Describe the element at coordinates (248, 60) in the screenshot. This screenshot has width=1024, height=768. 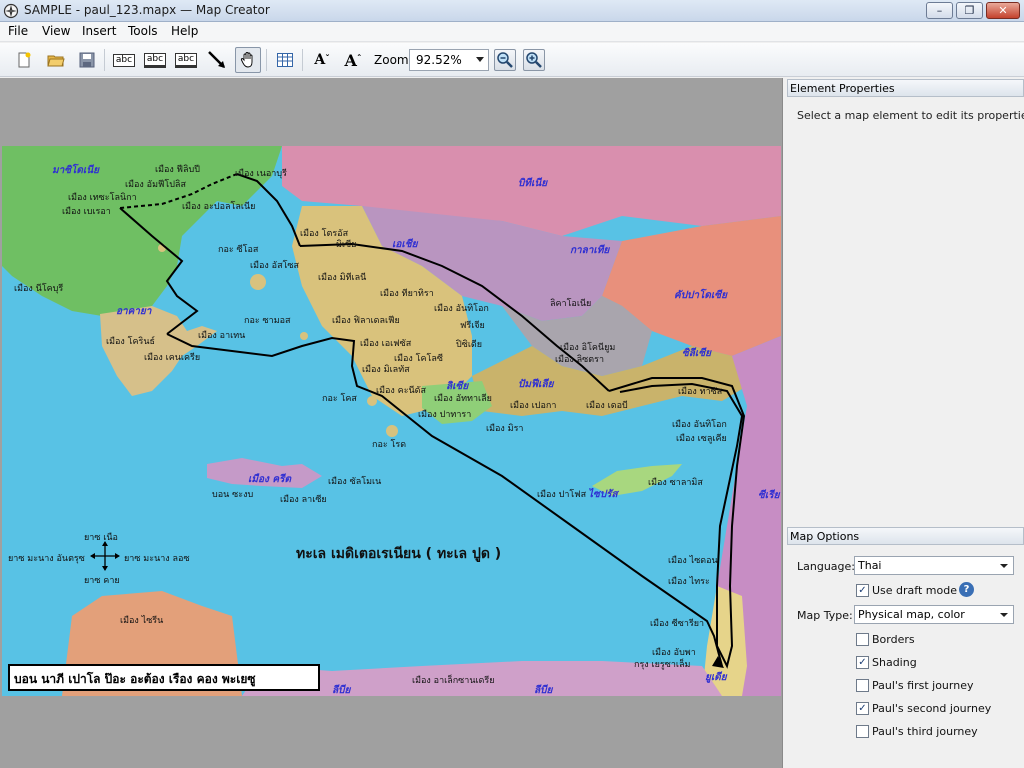
I see `pan-hand-icon` at that location.